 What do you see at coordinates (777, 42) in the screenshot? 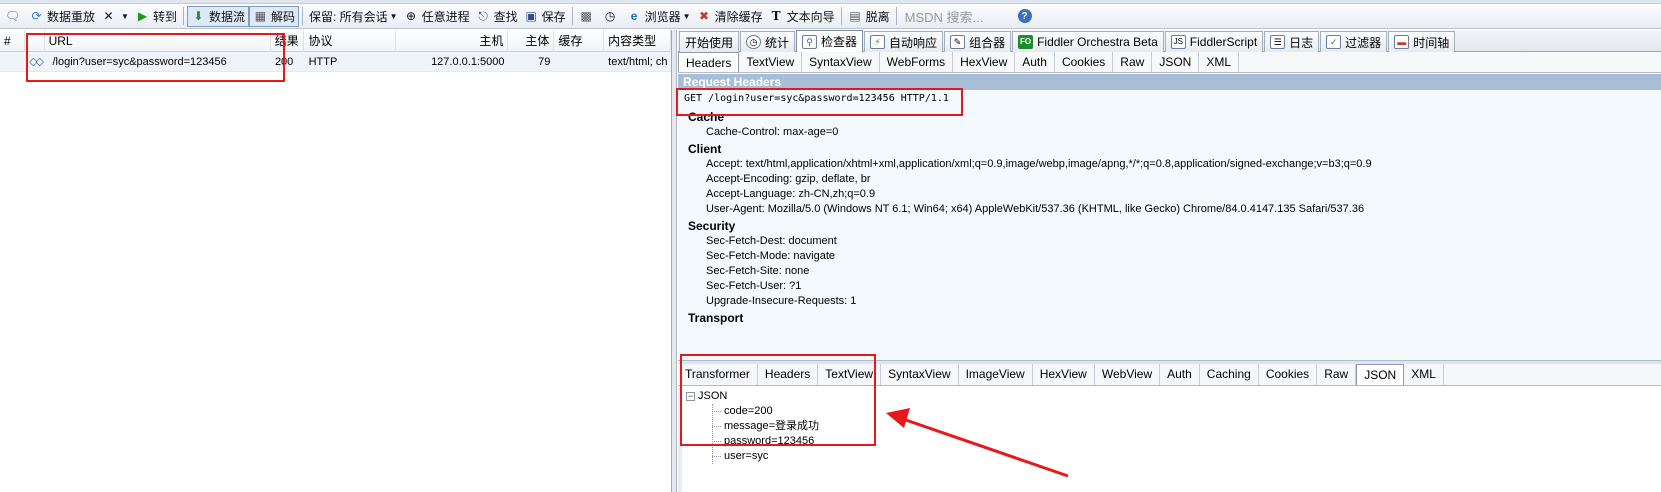
I see `tab-label: 统计` at bounding box center [777, 42].